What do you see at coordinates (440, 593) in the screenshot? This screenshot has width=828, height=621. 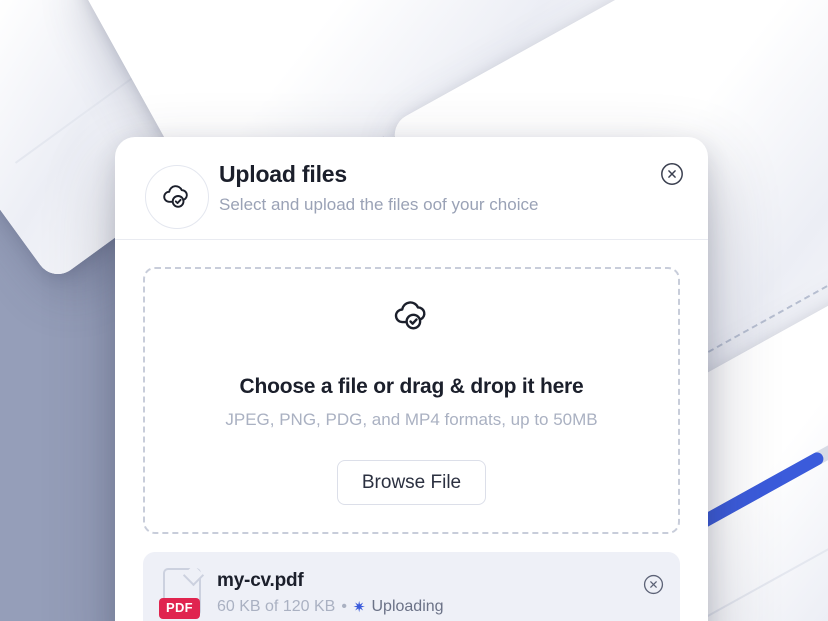 I see `file-meta: my-cv.pdf 60 KB of 120 KB • ✷ Uploading` at bounding box center [440, 593].